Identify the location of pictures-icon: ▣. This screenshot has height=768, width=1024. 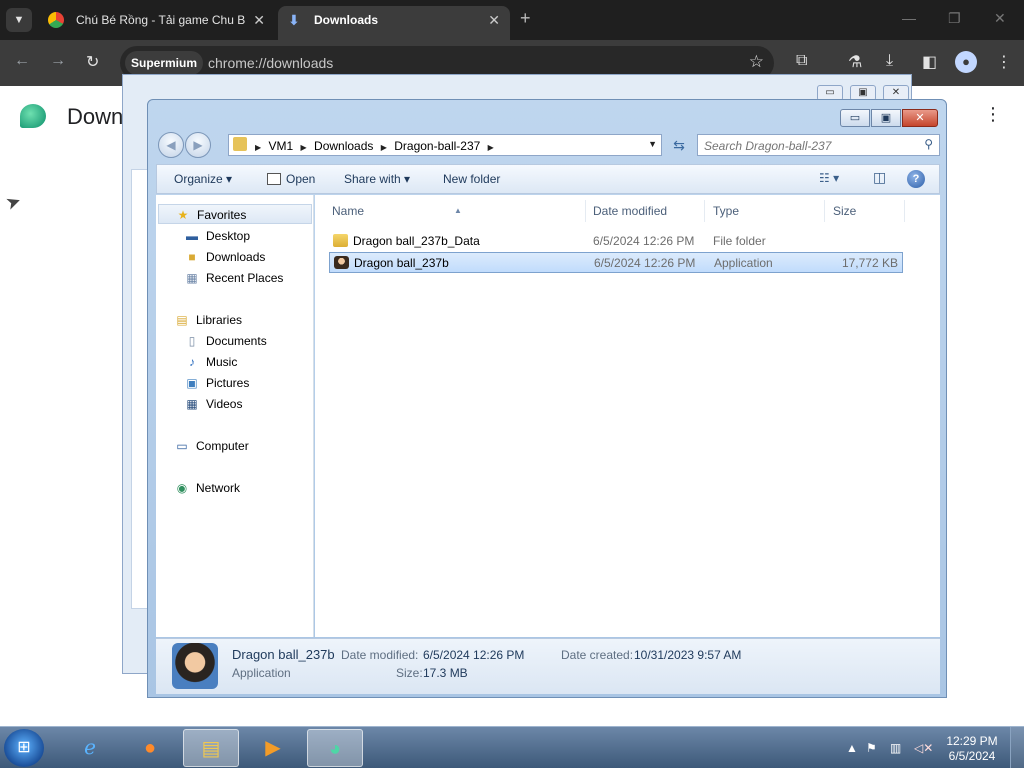
(192, 383).